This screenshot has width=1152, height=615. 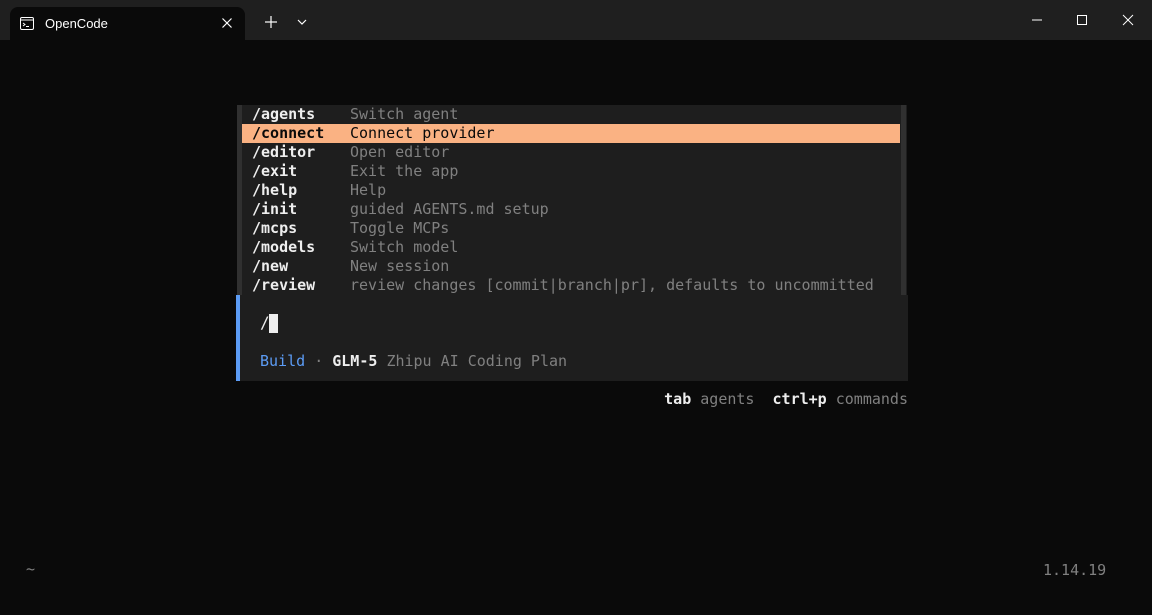 I want to click on hint-label-commands: commands, so click(x=871, y=399).